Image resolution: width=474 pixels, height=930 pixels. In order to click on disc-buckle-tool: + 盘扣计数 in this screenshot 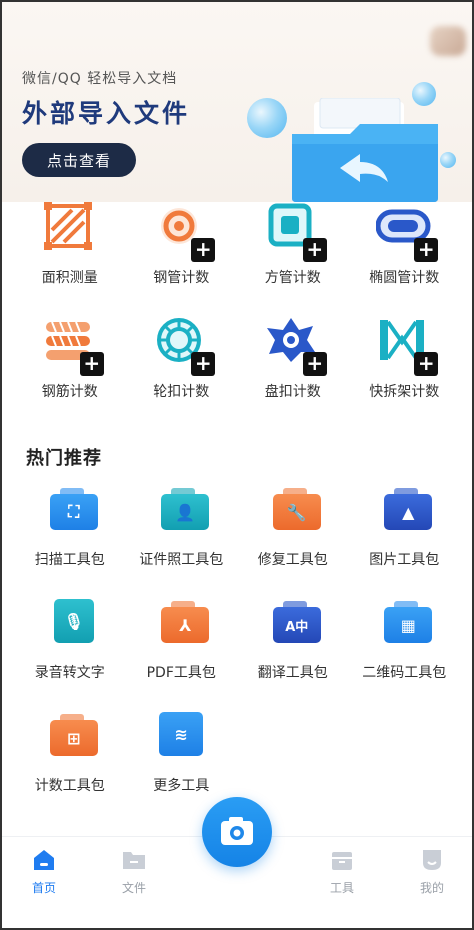, I will do `click(293, 358)`.